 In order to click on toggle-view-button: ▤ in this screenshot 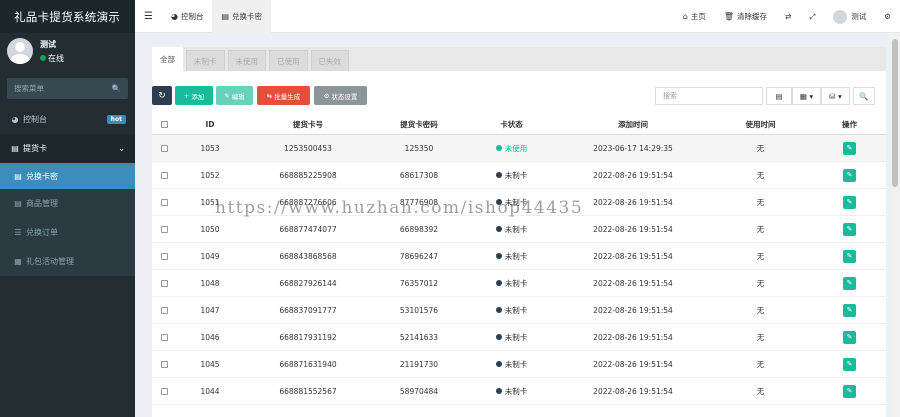, I will do `click(779, 96)`.